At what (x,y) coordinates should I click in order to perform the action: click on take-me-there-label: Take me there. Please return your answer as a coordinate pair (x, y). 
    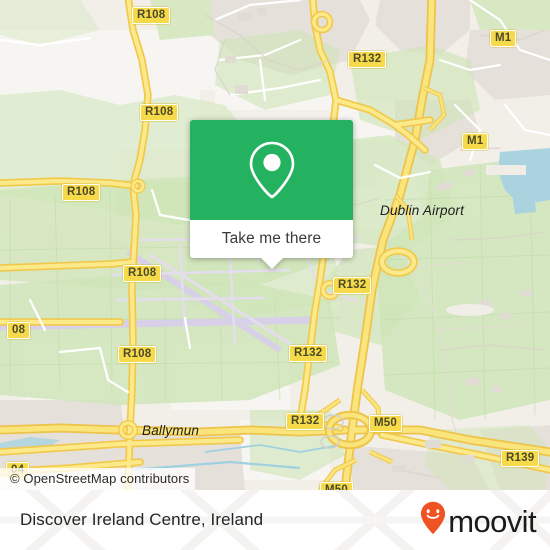
    Looking at the image, I should click on (271, 238).